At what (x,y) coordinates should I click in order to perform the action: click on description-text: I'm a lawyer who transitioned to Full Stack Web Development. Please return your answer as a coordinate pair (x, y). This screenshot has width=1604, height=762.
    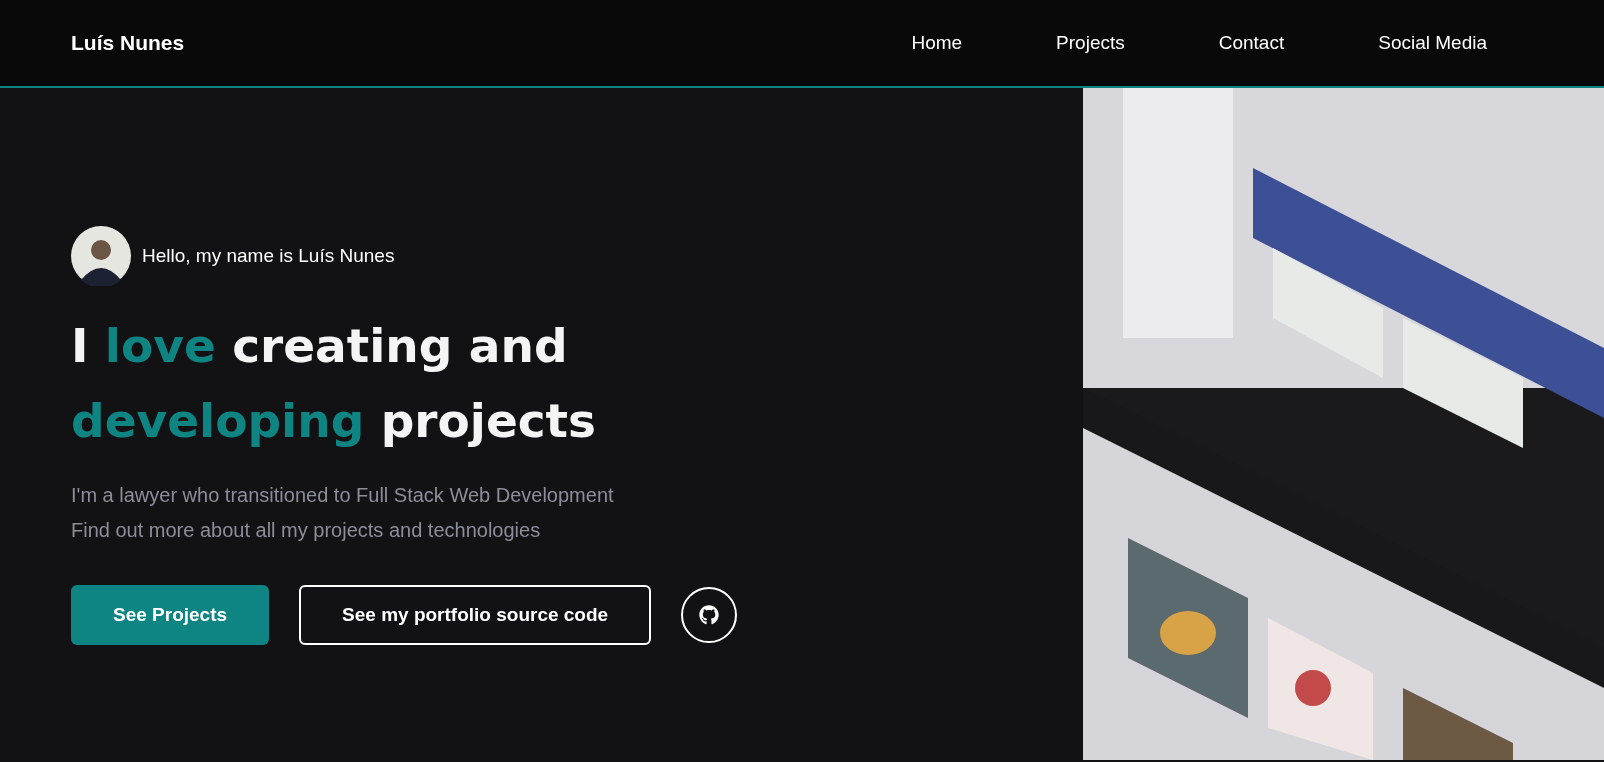
    Looking at the image, I should click on (343, 495).